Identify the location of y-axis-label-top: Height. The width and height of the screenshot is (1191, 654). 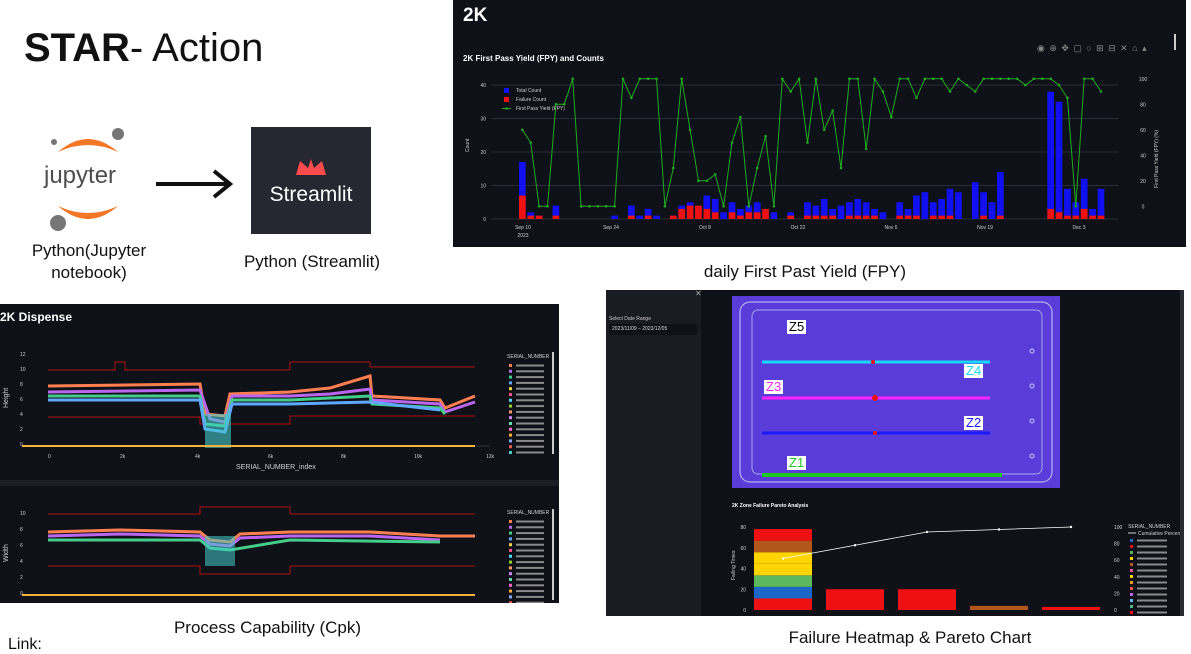
(6, 398).